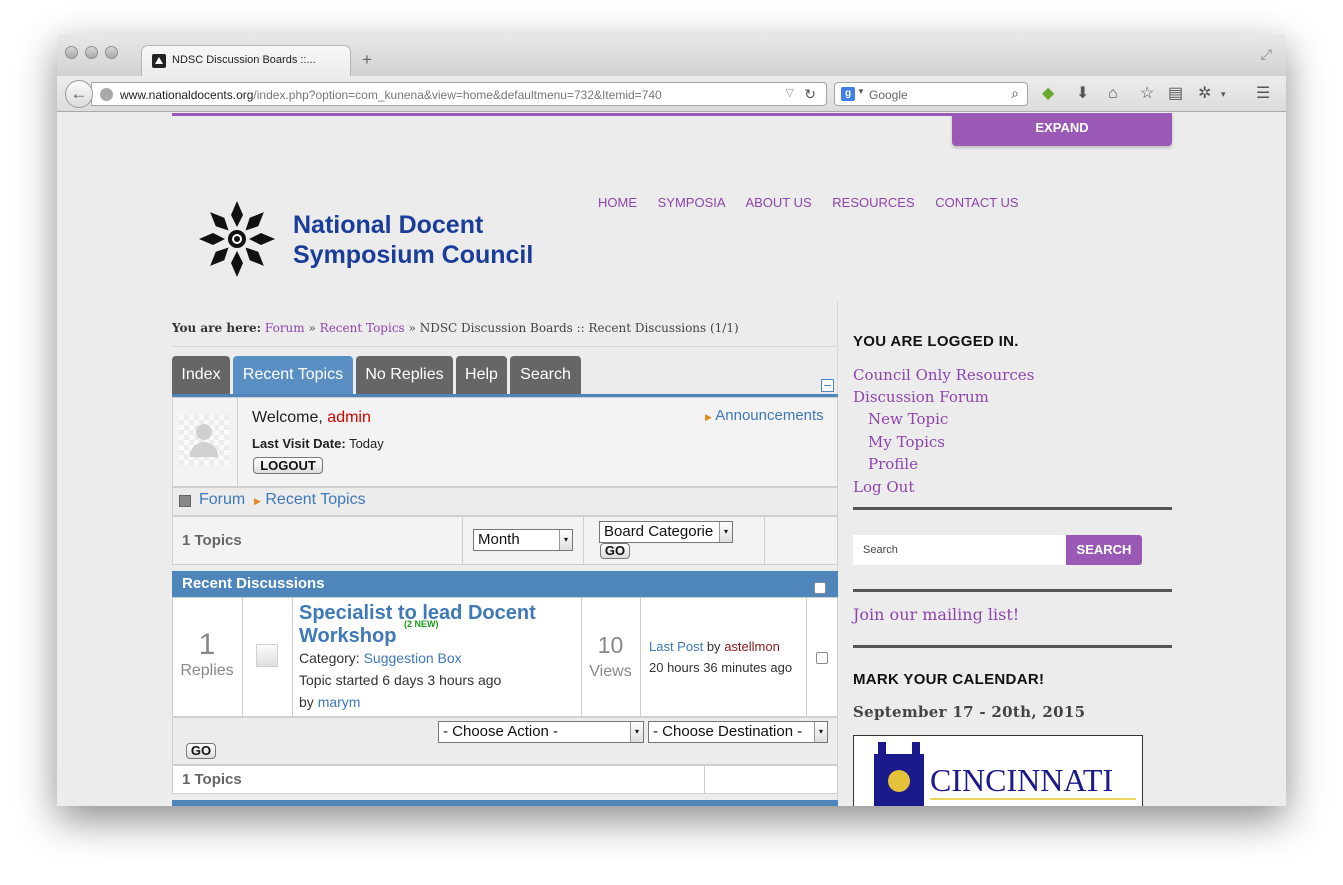 This screenshot has height=885, width=1343. I want to click on sidebar-item-discussion-forum: Discussion Forum, so click(921, 397).